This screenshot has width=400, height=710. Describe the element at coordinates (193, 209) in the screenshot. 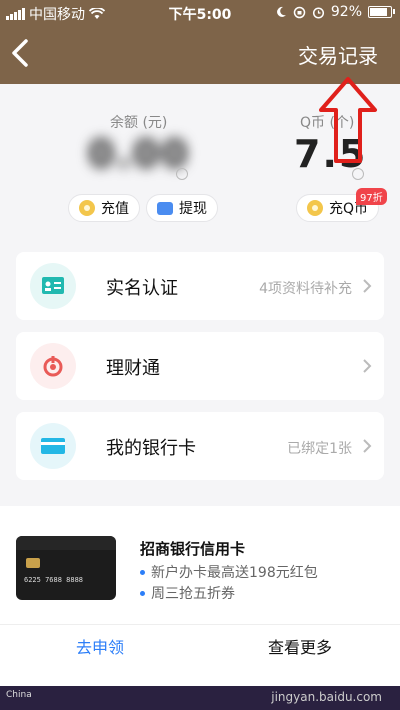

I see `withdraw-label: 提现` at that location.